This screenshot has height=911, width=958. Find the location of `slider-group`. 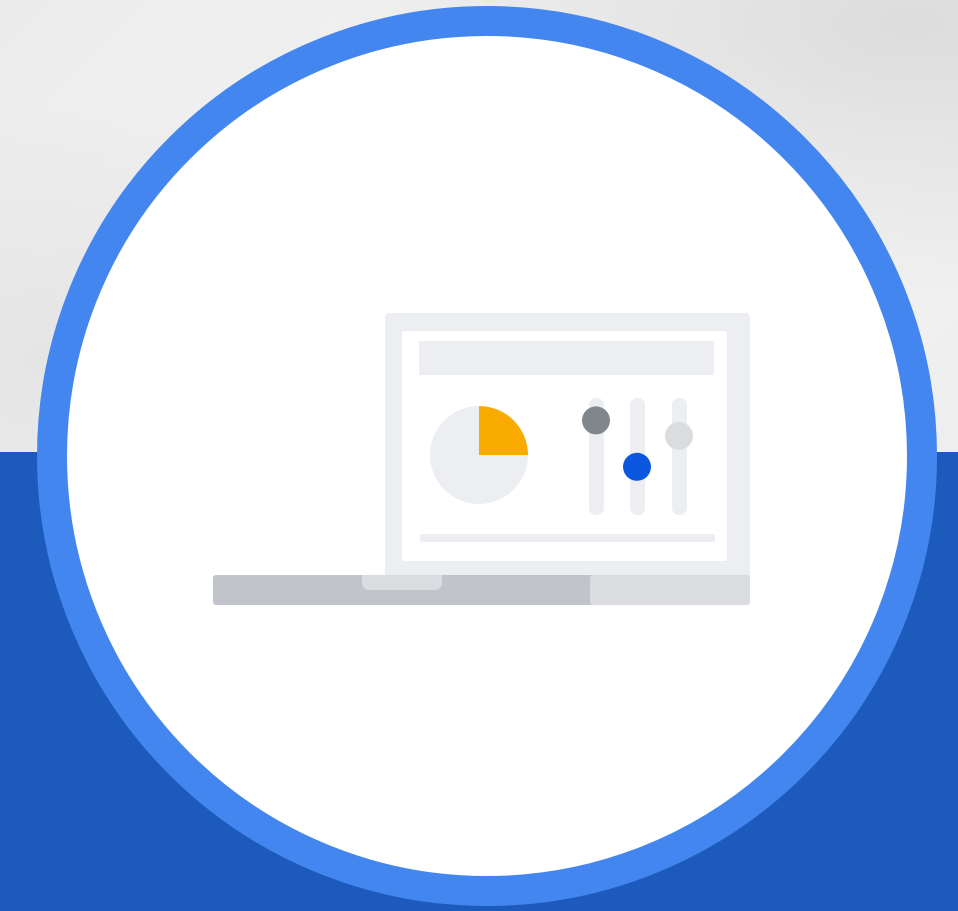

slider-group is located at coordinates (637, 456).